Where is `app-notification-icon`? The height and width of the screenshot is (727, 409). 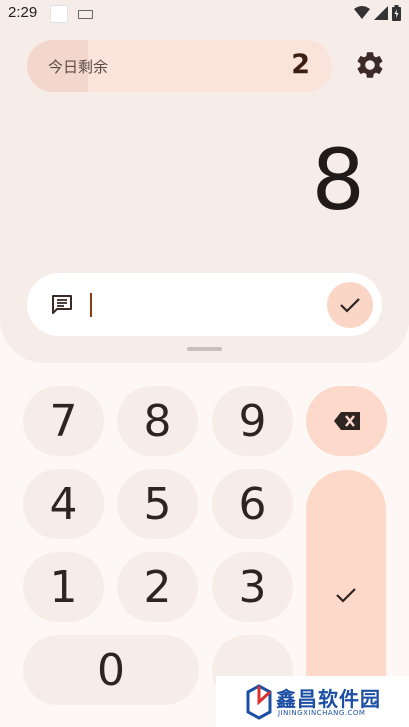 app-notification-icon is located at coordinates (59, 14).